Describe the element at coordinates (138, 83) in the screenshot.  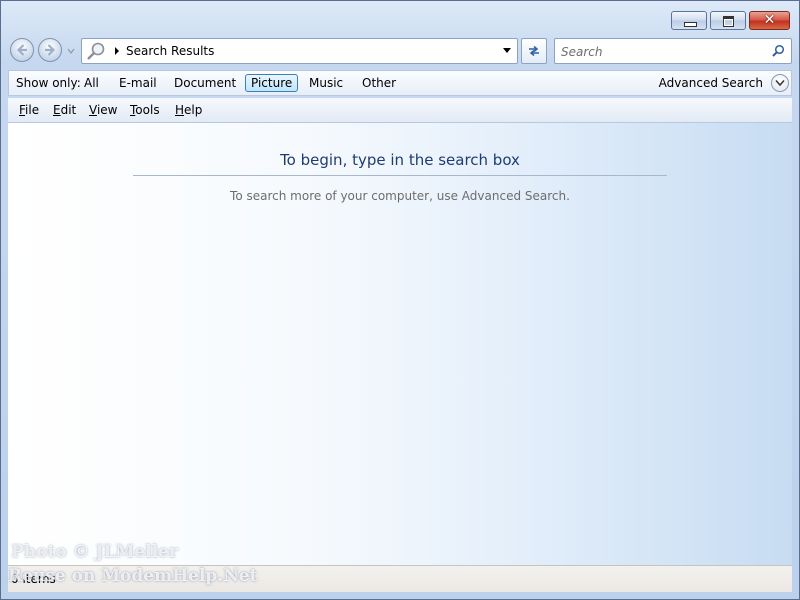
I see `filter-email: E-mail` at that location.